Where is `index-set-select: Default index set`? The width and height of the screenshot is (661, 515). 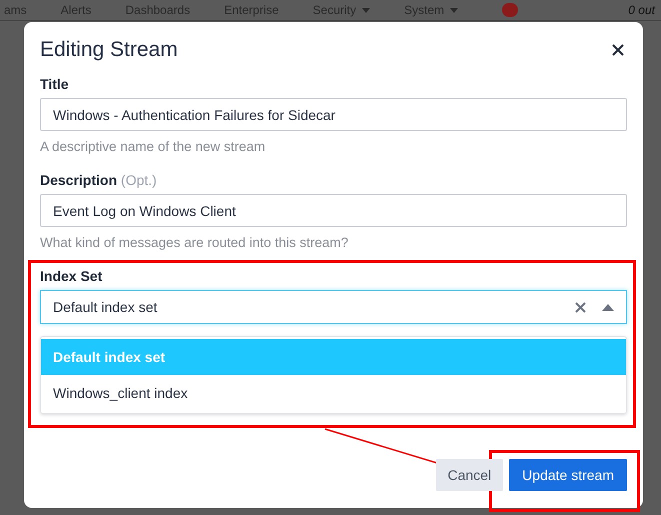 index-set-select: Default index set is located at coordinates (333, 307).